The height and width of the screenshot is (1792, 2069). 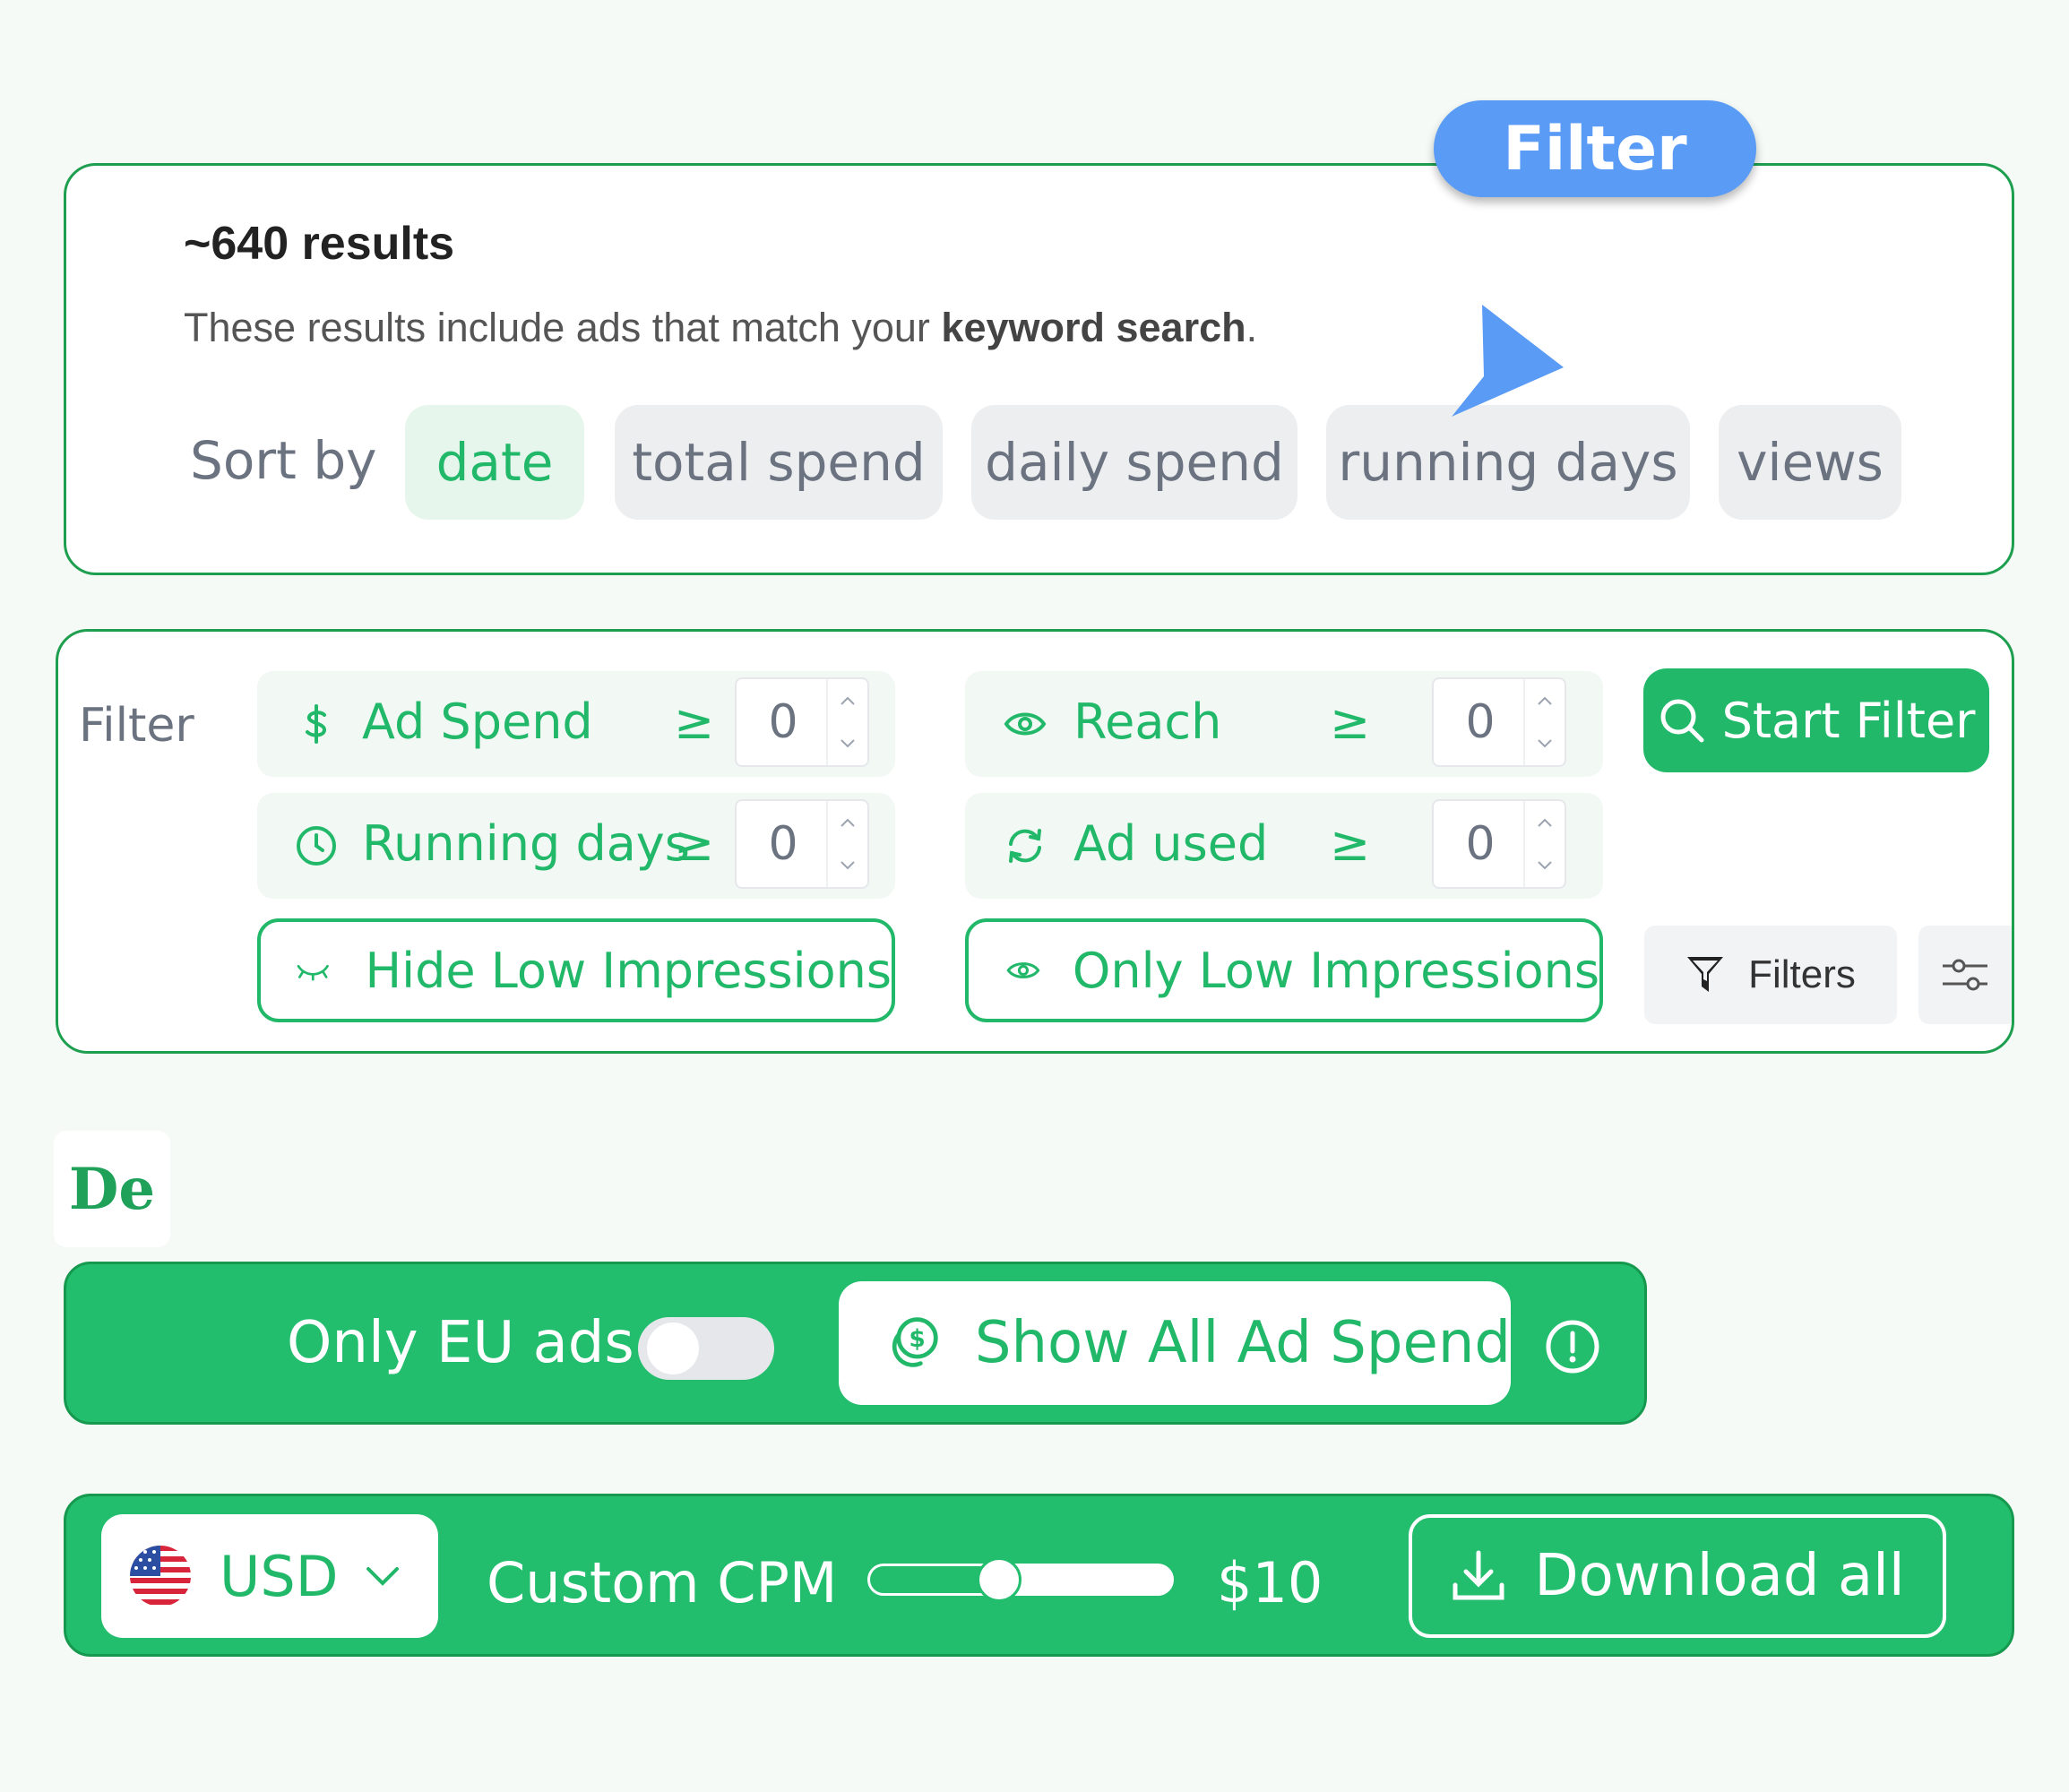 What do you see at coordinates (1335, 971) in the screenshot?
I see `only-low-impressions-label: Only Low Impressions` at bounding box center [1335, 971].